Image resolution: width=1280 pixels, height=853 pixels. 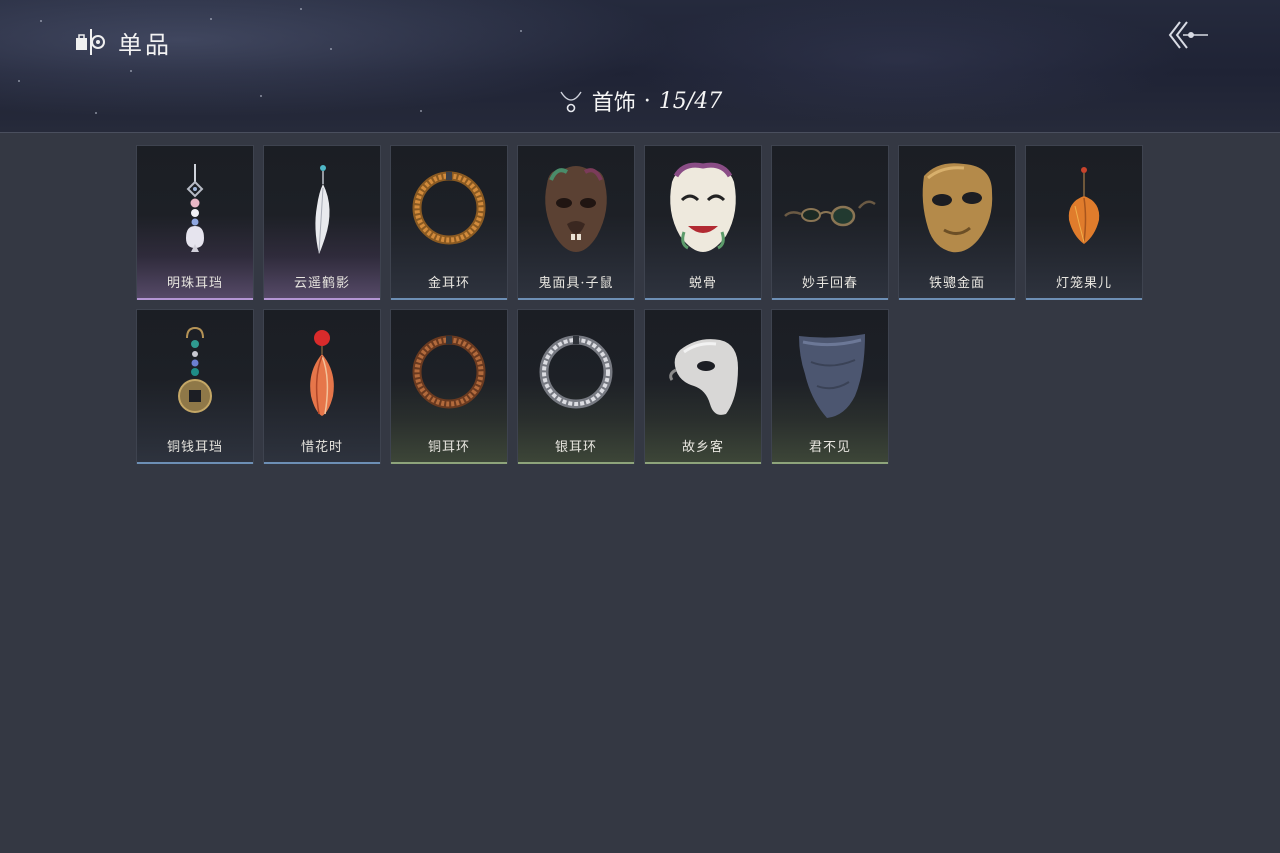 What do you see at coordinates (571, 102) in the screenshot?
I see `necklace-icon` at bounding box center [571, 102].